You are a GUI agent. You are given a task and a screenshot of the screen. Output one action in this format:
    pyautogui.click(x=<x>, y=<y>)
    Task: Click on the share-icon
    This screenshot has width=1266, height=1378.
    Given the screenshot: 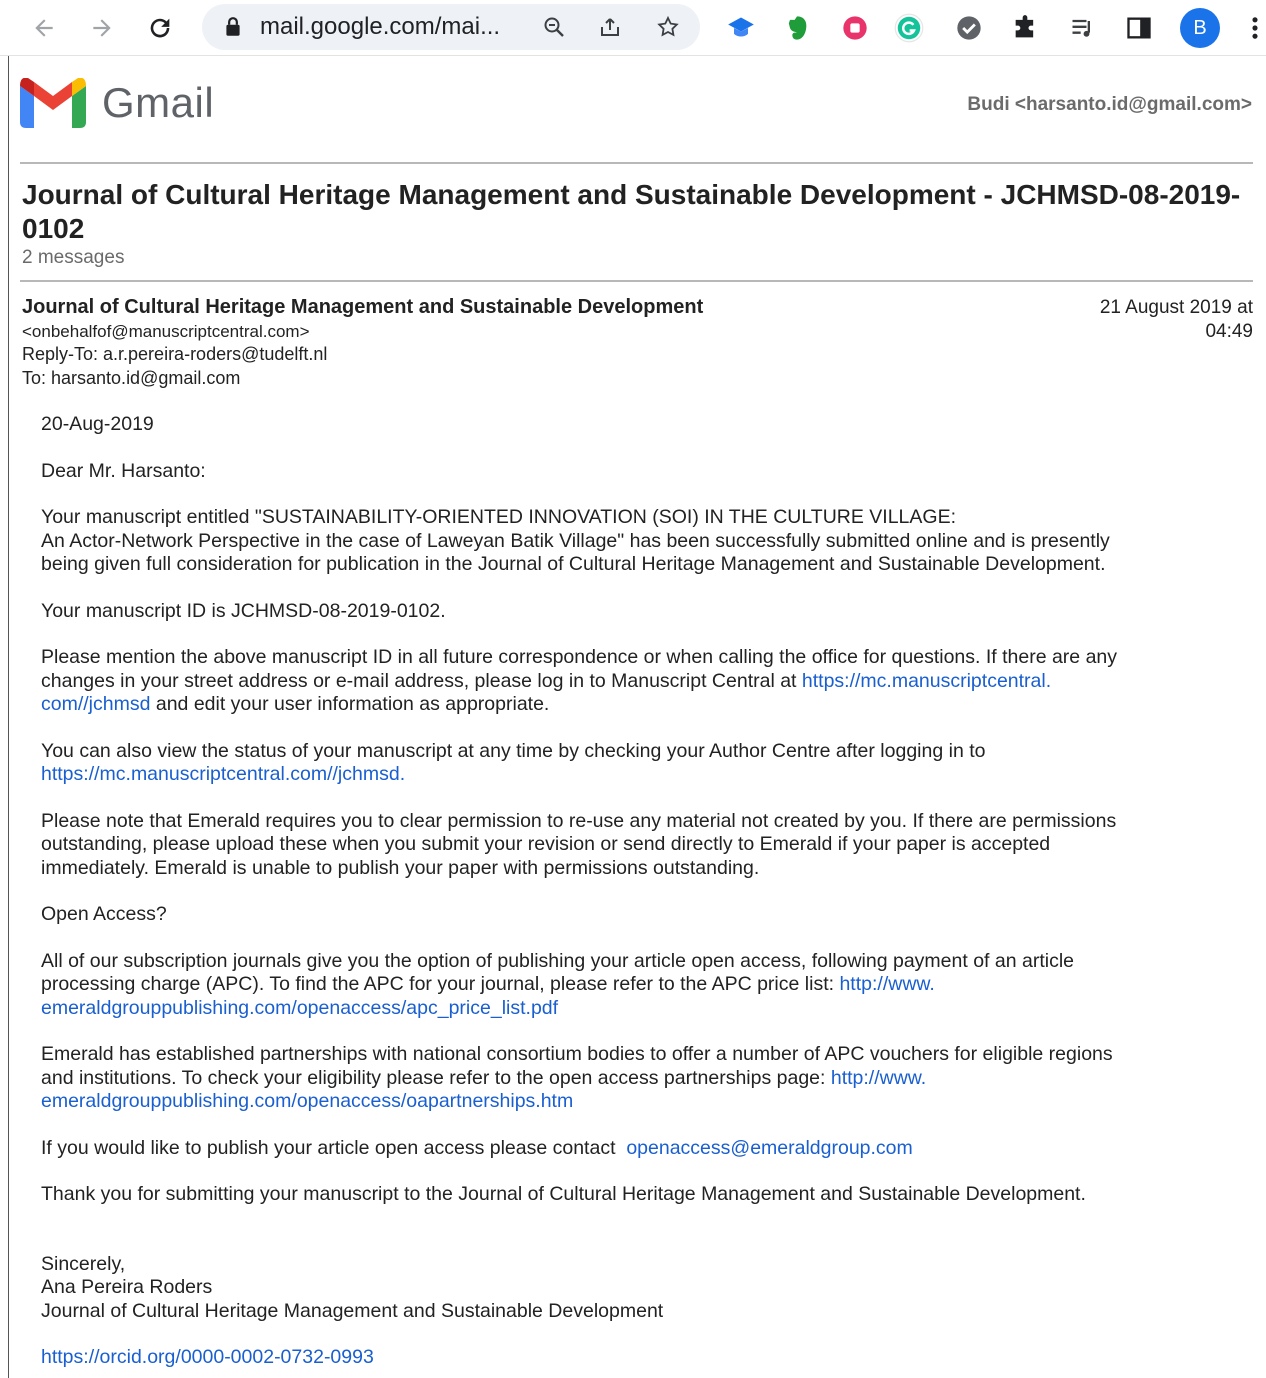 What is the action you would take?
    pyautogui.click(x=610, y=27)
    